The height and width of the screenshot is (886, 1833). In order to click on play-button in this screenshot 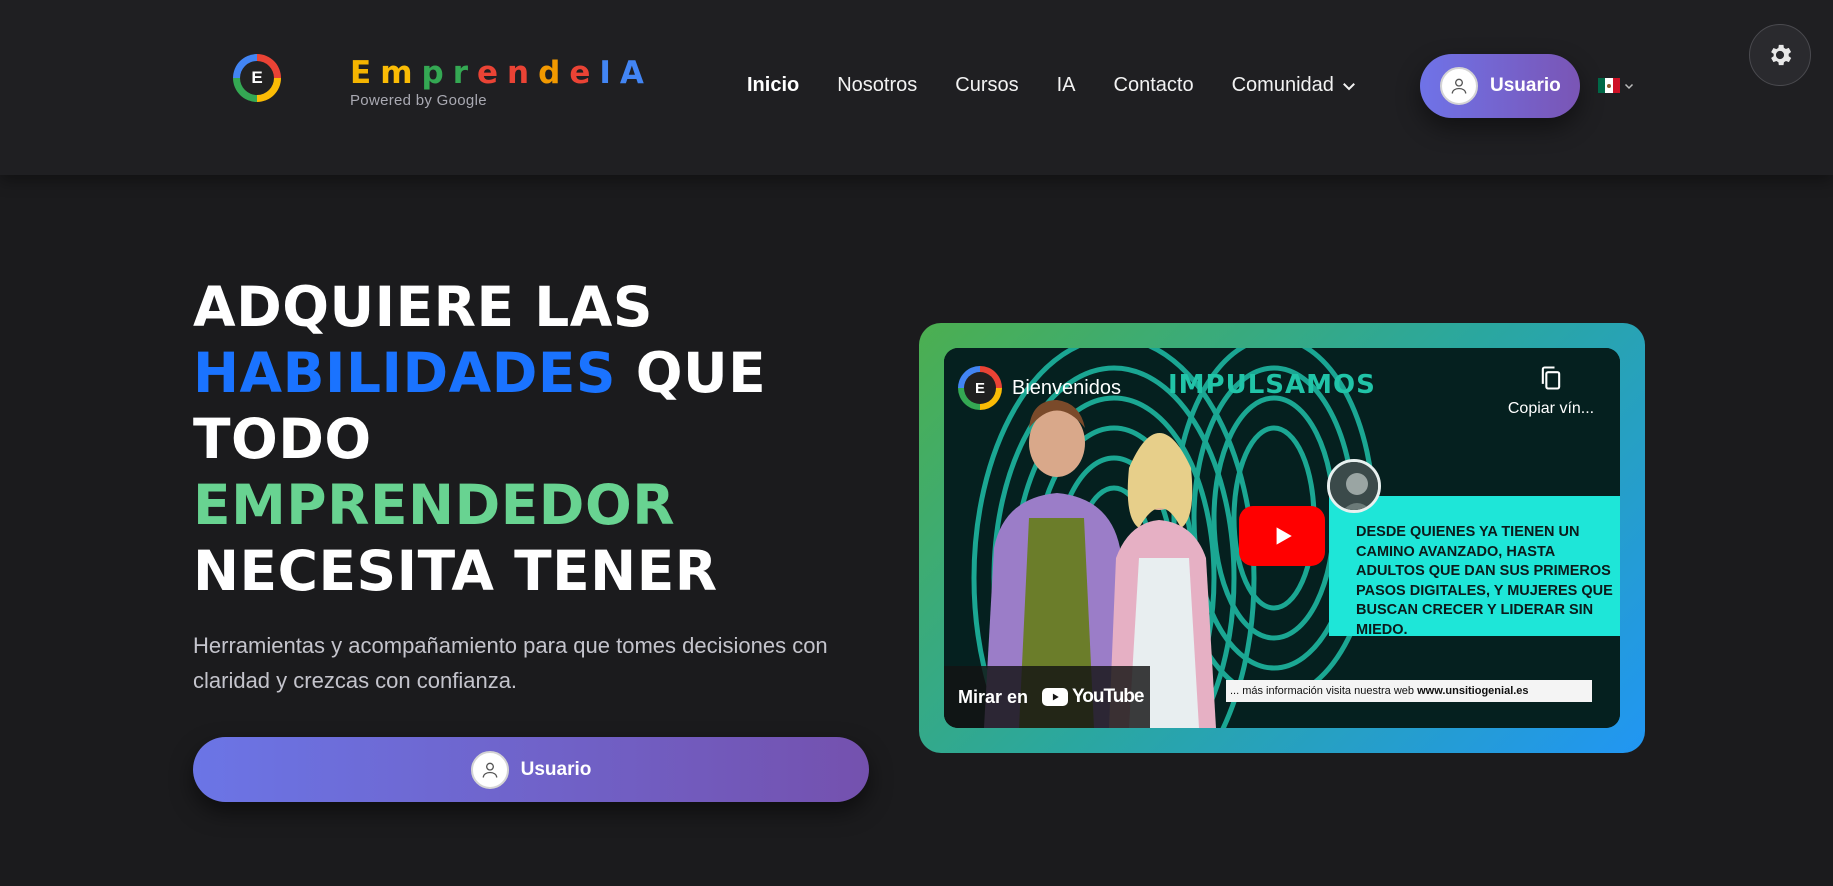, I will do `click(1282, 536)`.